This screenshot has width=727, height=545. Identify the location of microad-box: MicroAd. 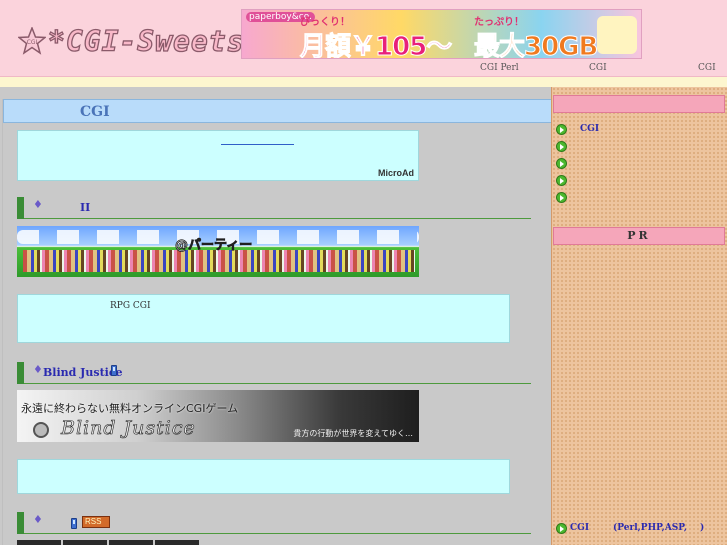
(218, 155).